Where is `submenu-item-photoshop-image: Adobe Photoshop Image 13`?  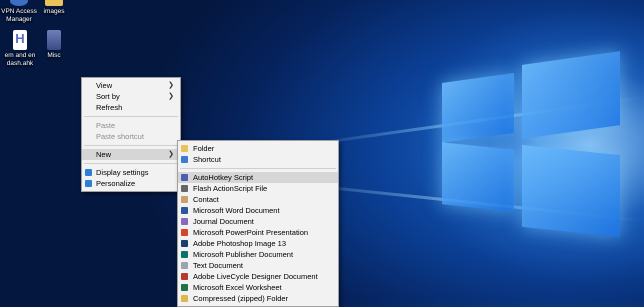 submenu-item-photoshop-image: Adobe Photoshop Image 13 is located at coordinates (258, 243).